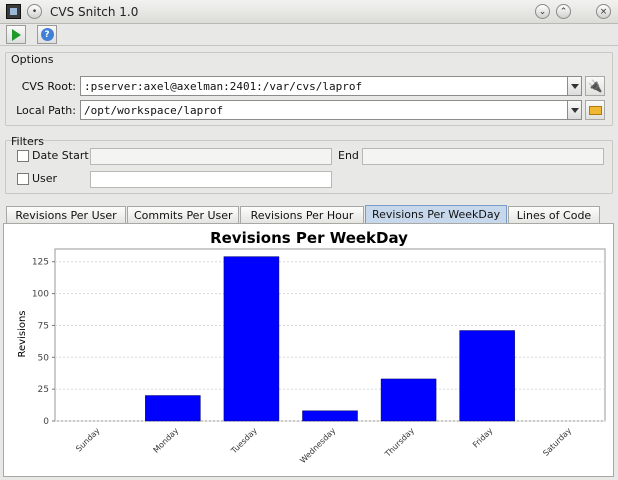 The width and height of the screenshot is (618, 480). Describe the element at coordinates (309, 35) in the screenshot. I see `toolbar: ?` at that location.